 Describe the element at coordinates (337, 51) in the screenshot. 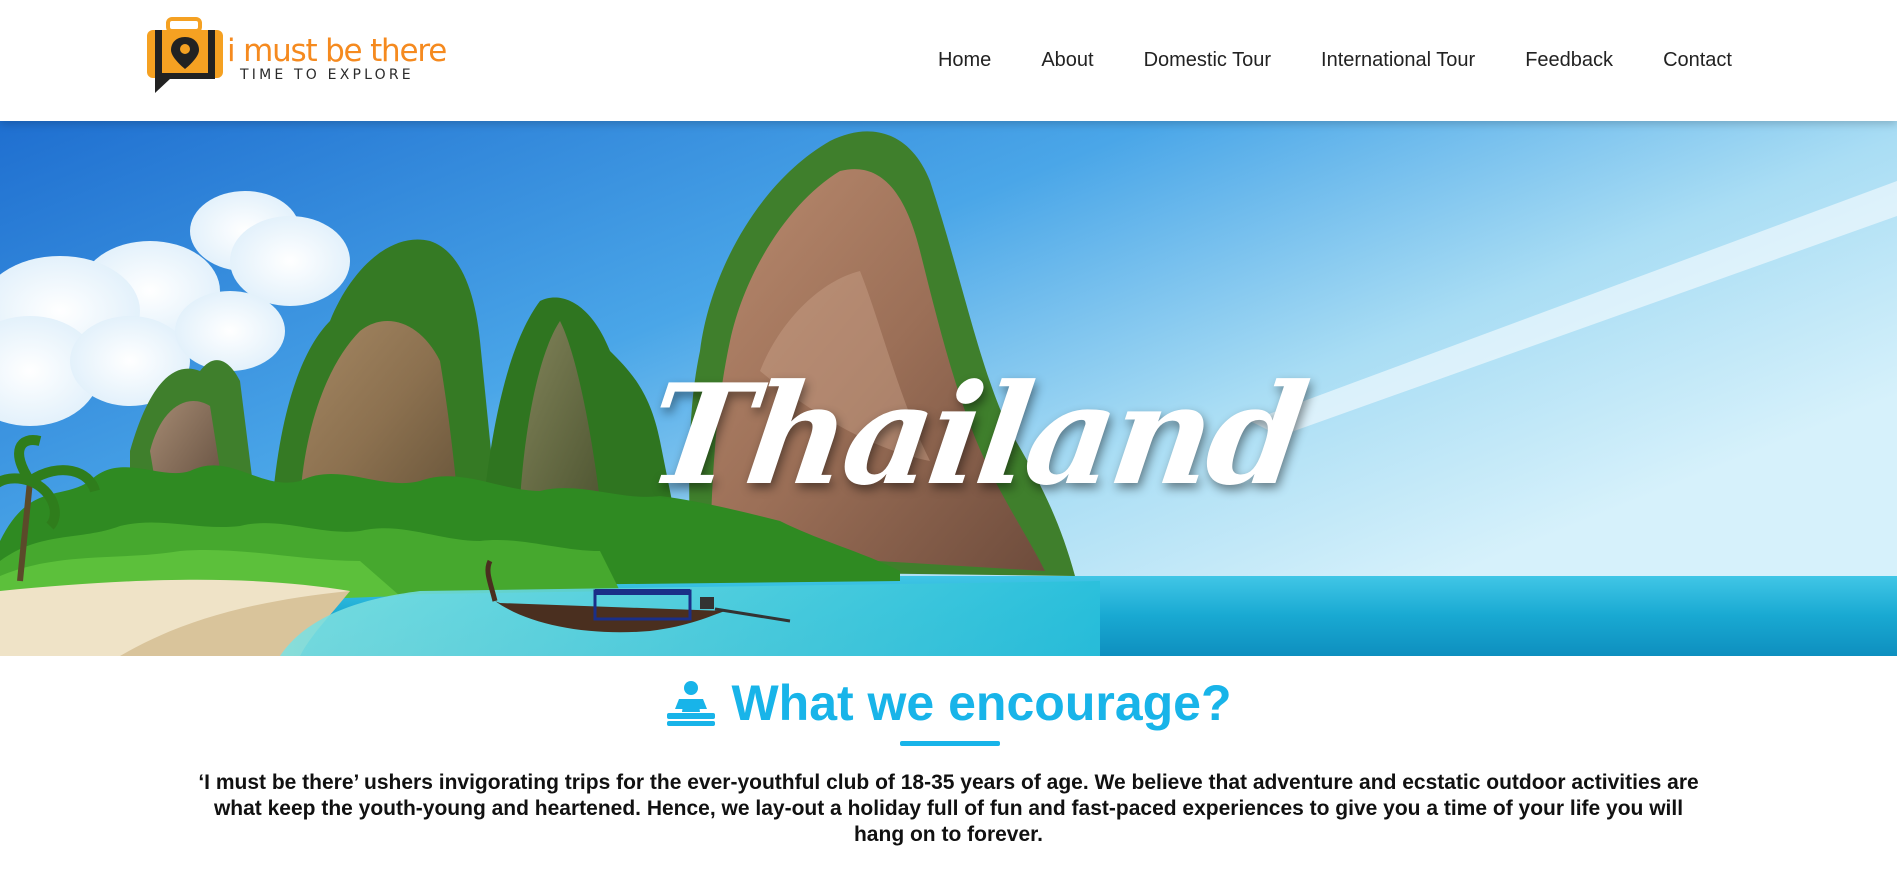

I see `logo-title: i must be there` at that location.